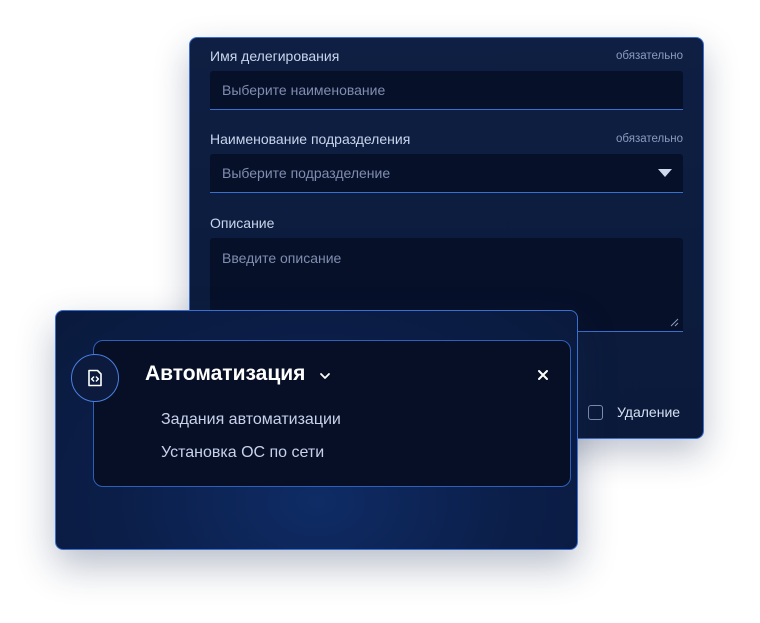 Image resolution: width=760 pixels, height=623 pixels. What do you see at coordinates (674, 322) in the screenshot?
I see `resize-handle-icon` at bounding box center [674, 322].